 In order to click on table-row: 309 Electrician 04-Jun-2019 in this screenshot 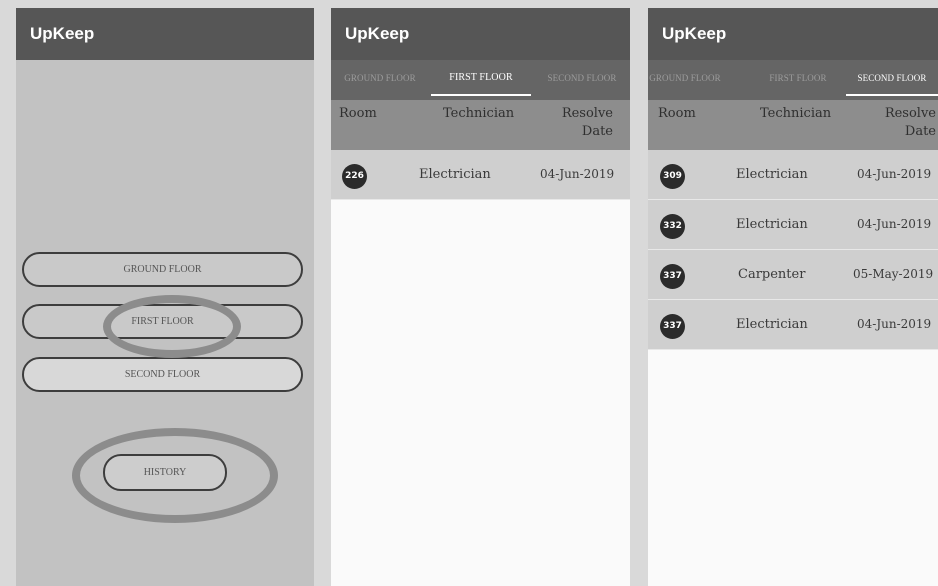, I will do `click(793, 175)`.